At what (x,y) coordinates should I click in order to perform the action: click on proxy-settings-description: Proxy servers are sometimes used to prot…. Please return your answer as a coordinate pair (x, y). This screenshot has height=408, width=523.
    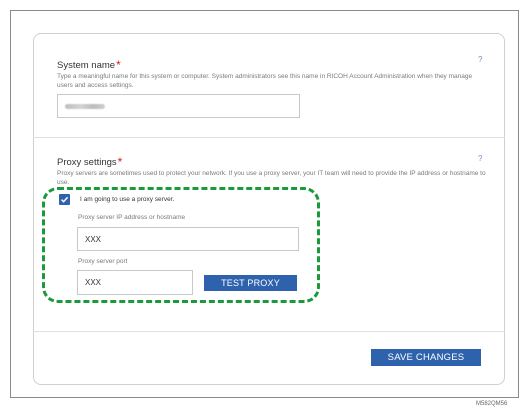
    Looking at the image, I should click on (271, 178).